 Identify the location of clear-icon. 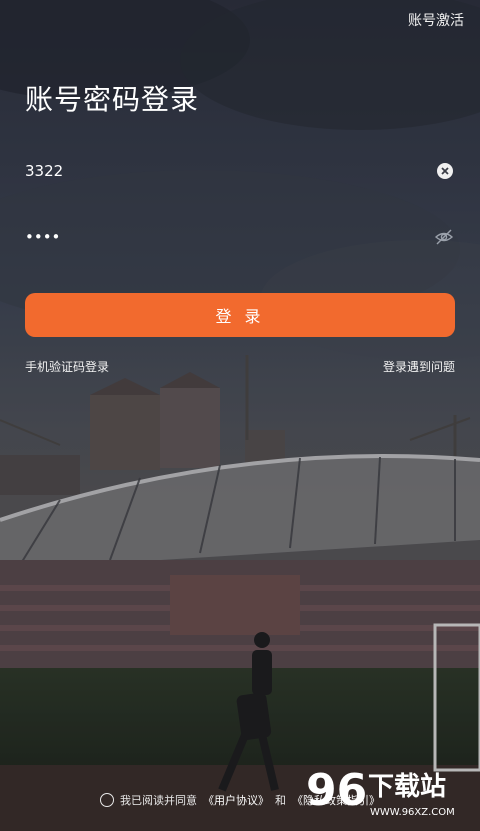
(445, 171).